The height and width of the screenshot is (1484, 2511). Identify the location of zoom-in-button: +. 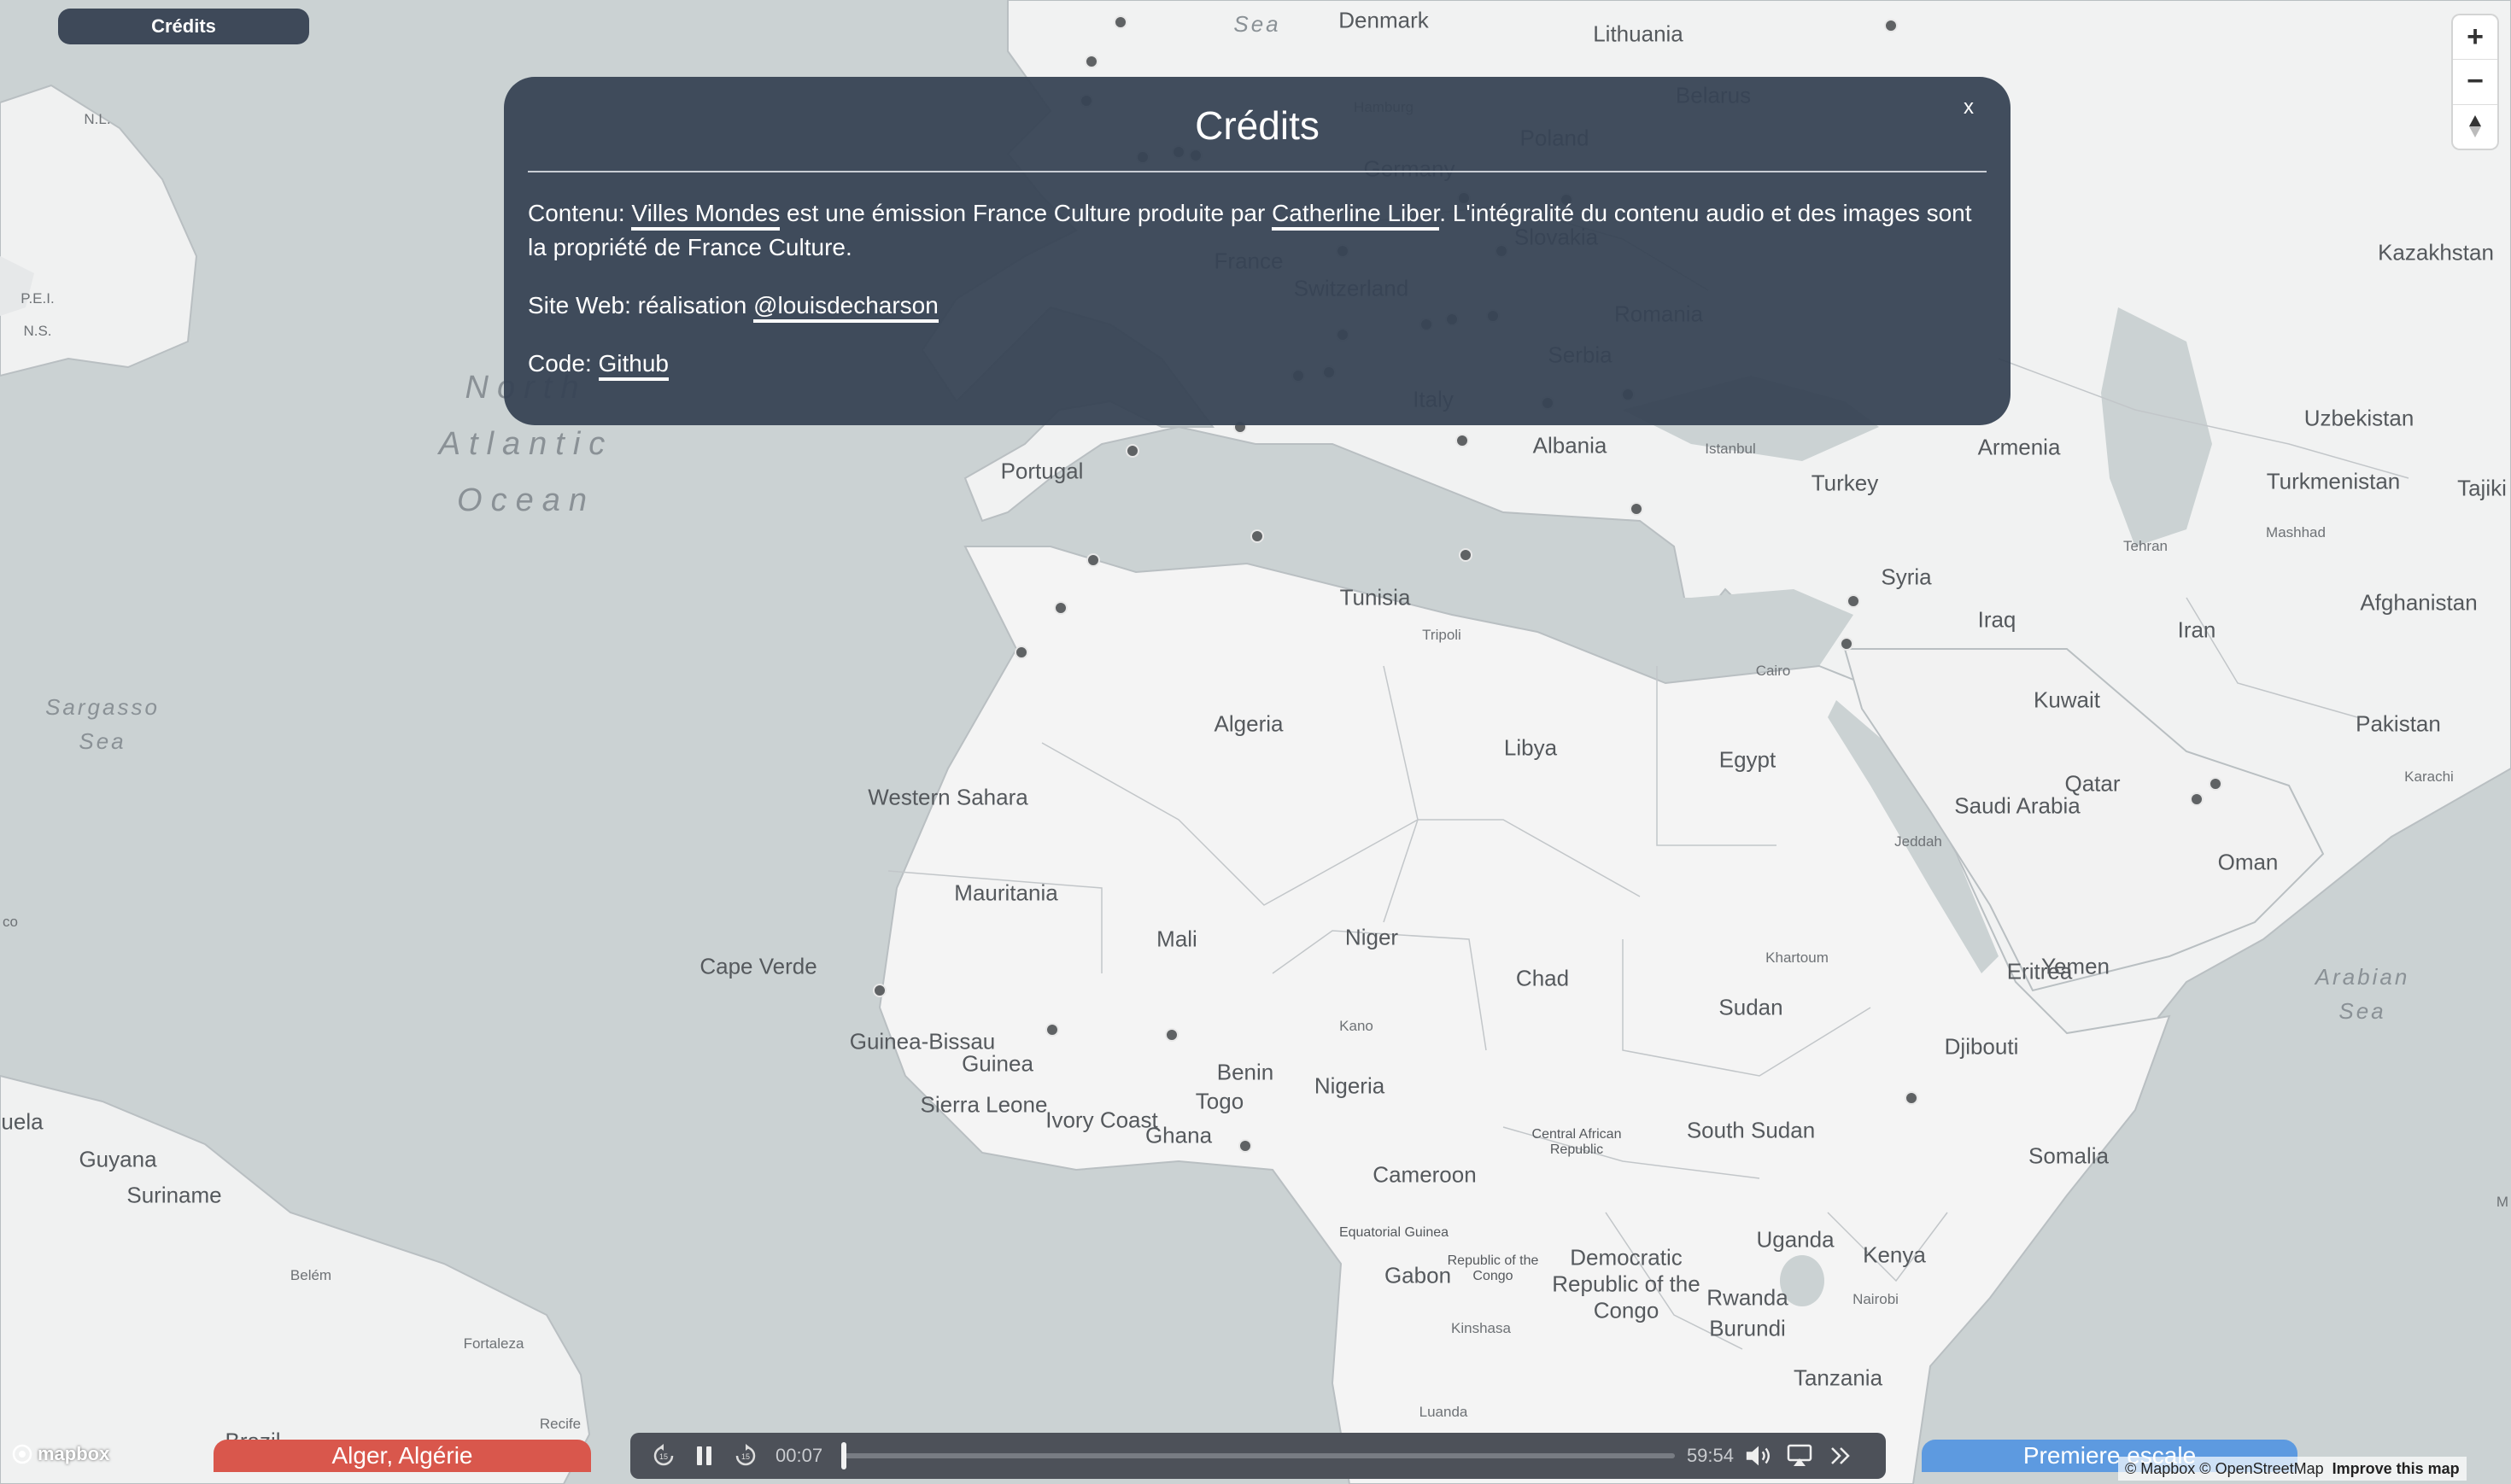
(2475, 38).